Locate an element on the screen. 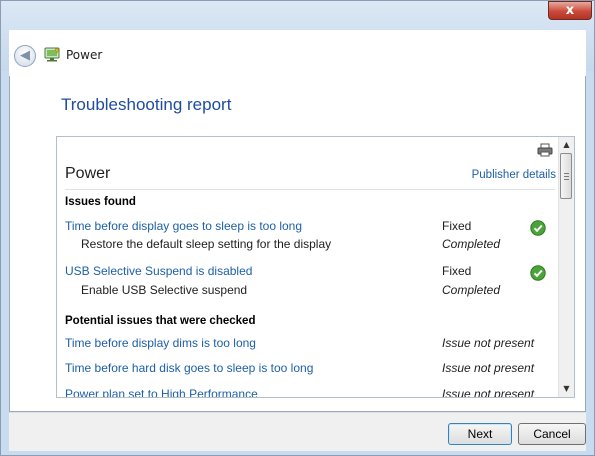  section-title: Power is located at coordinates (88, 173).